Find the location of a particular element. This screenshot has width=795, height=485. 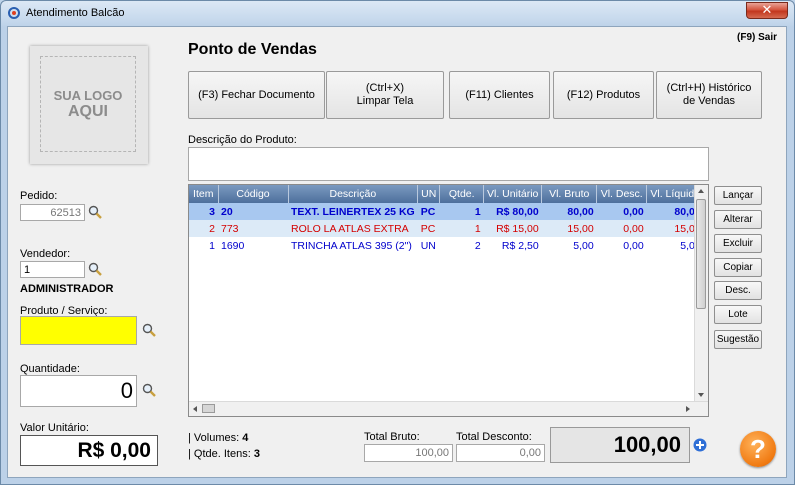

cell-bruto: 80,00 is located at coordinates (580, 211).